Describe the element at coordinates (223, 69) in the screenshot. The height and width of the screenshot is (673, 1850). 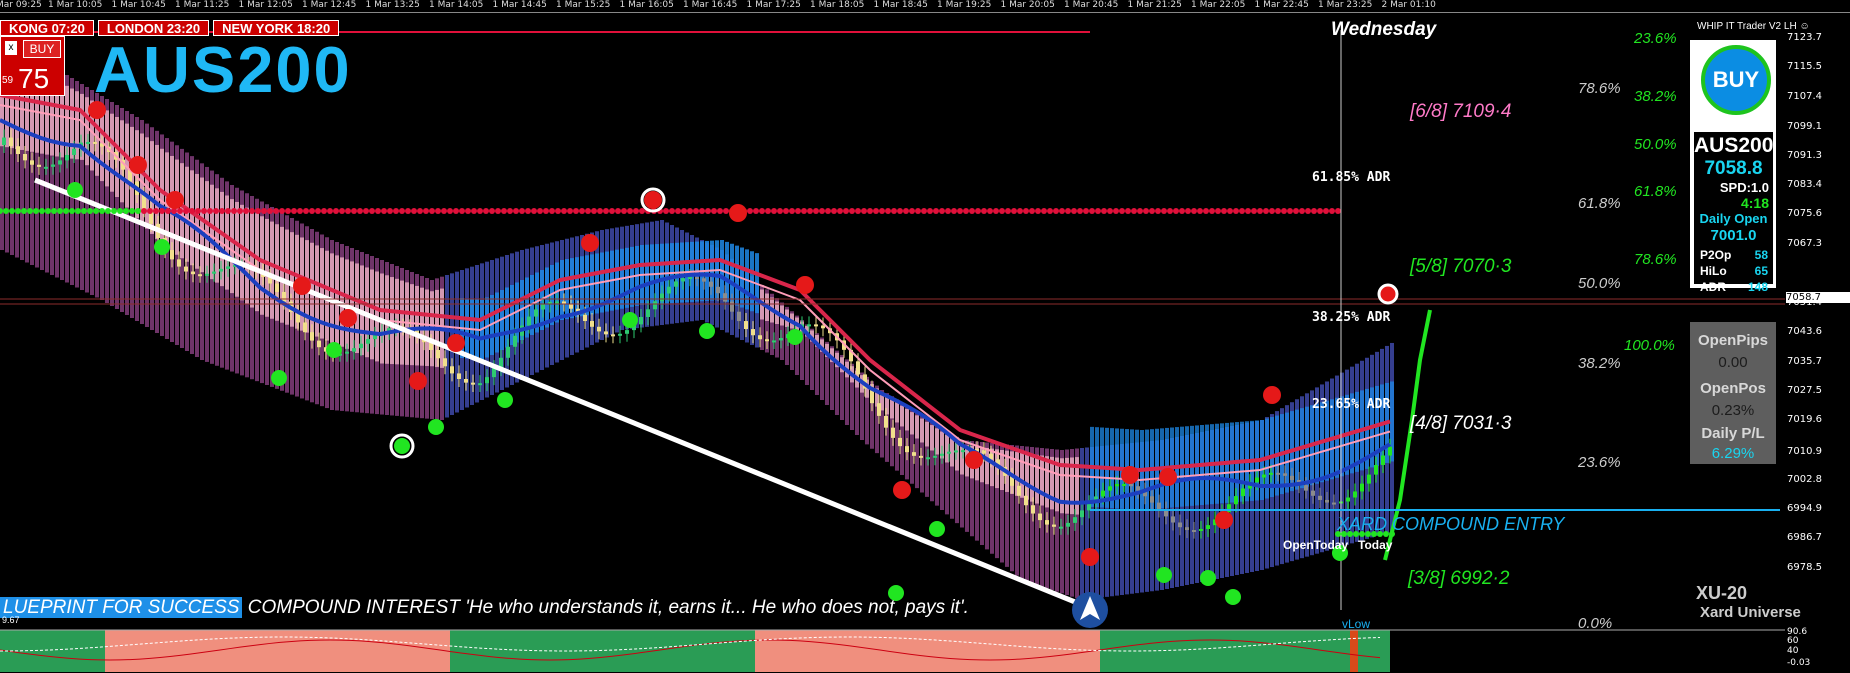
I see `symbol-title: AUS200` at that location.